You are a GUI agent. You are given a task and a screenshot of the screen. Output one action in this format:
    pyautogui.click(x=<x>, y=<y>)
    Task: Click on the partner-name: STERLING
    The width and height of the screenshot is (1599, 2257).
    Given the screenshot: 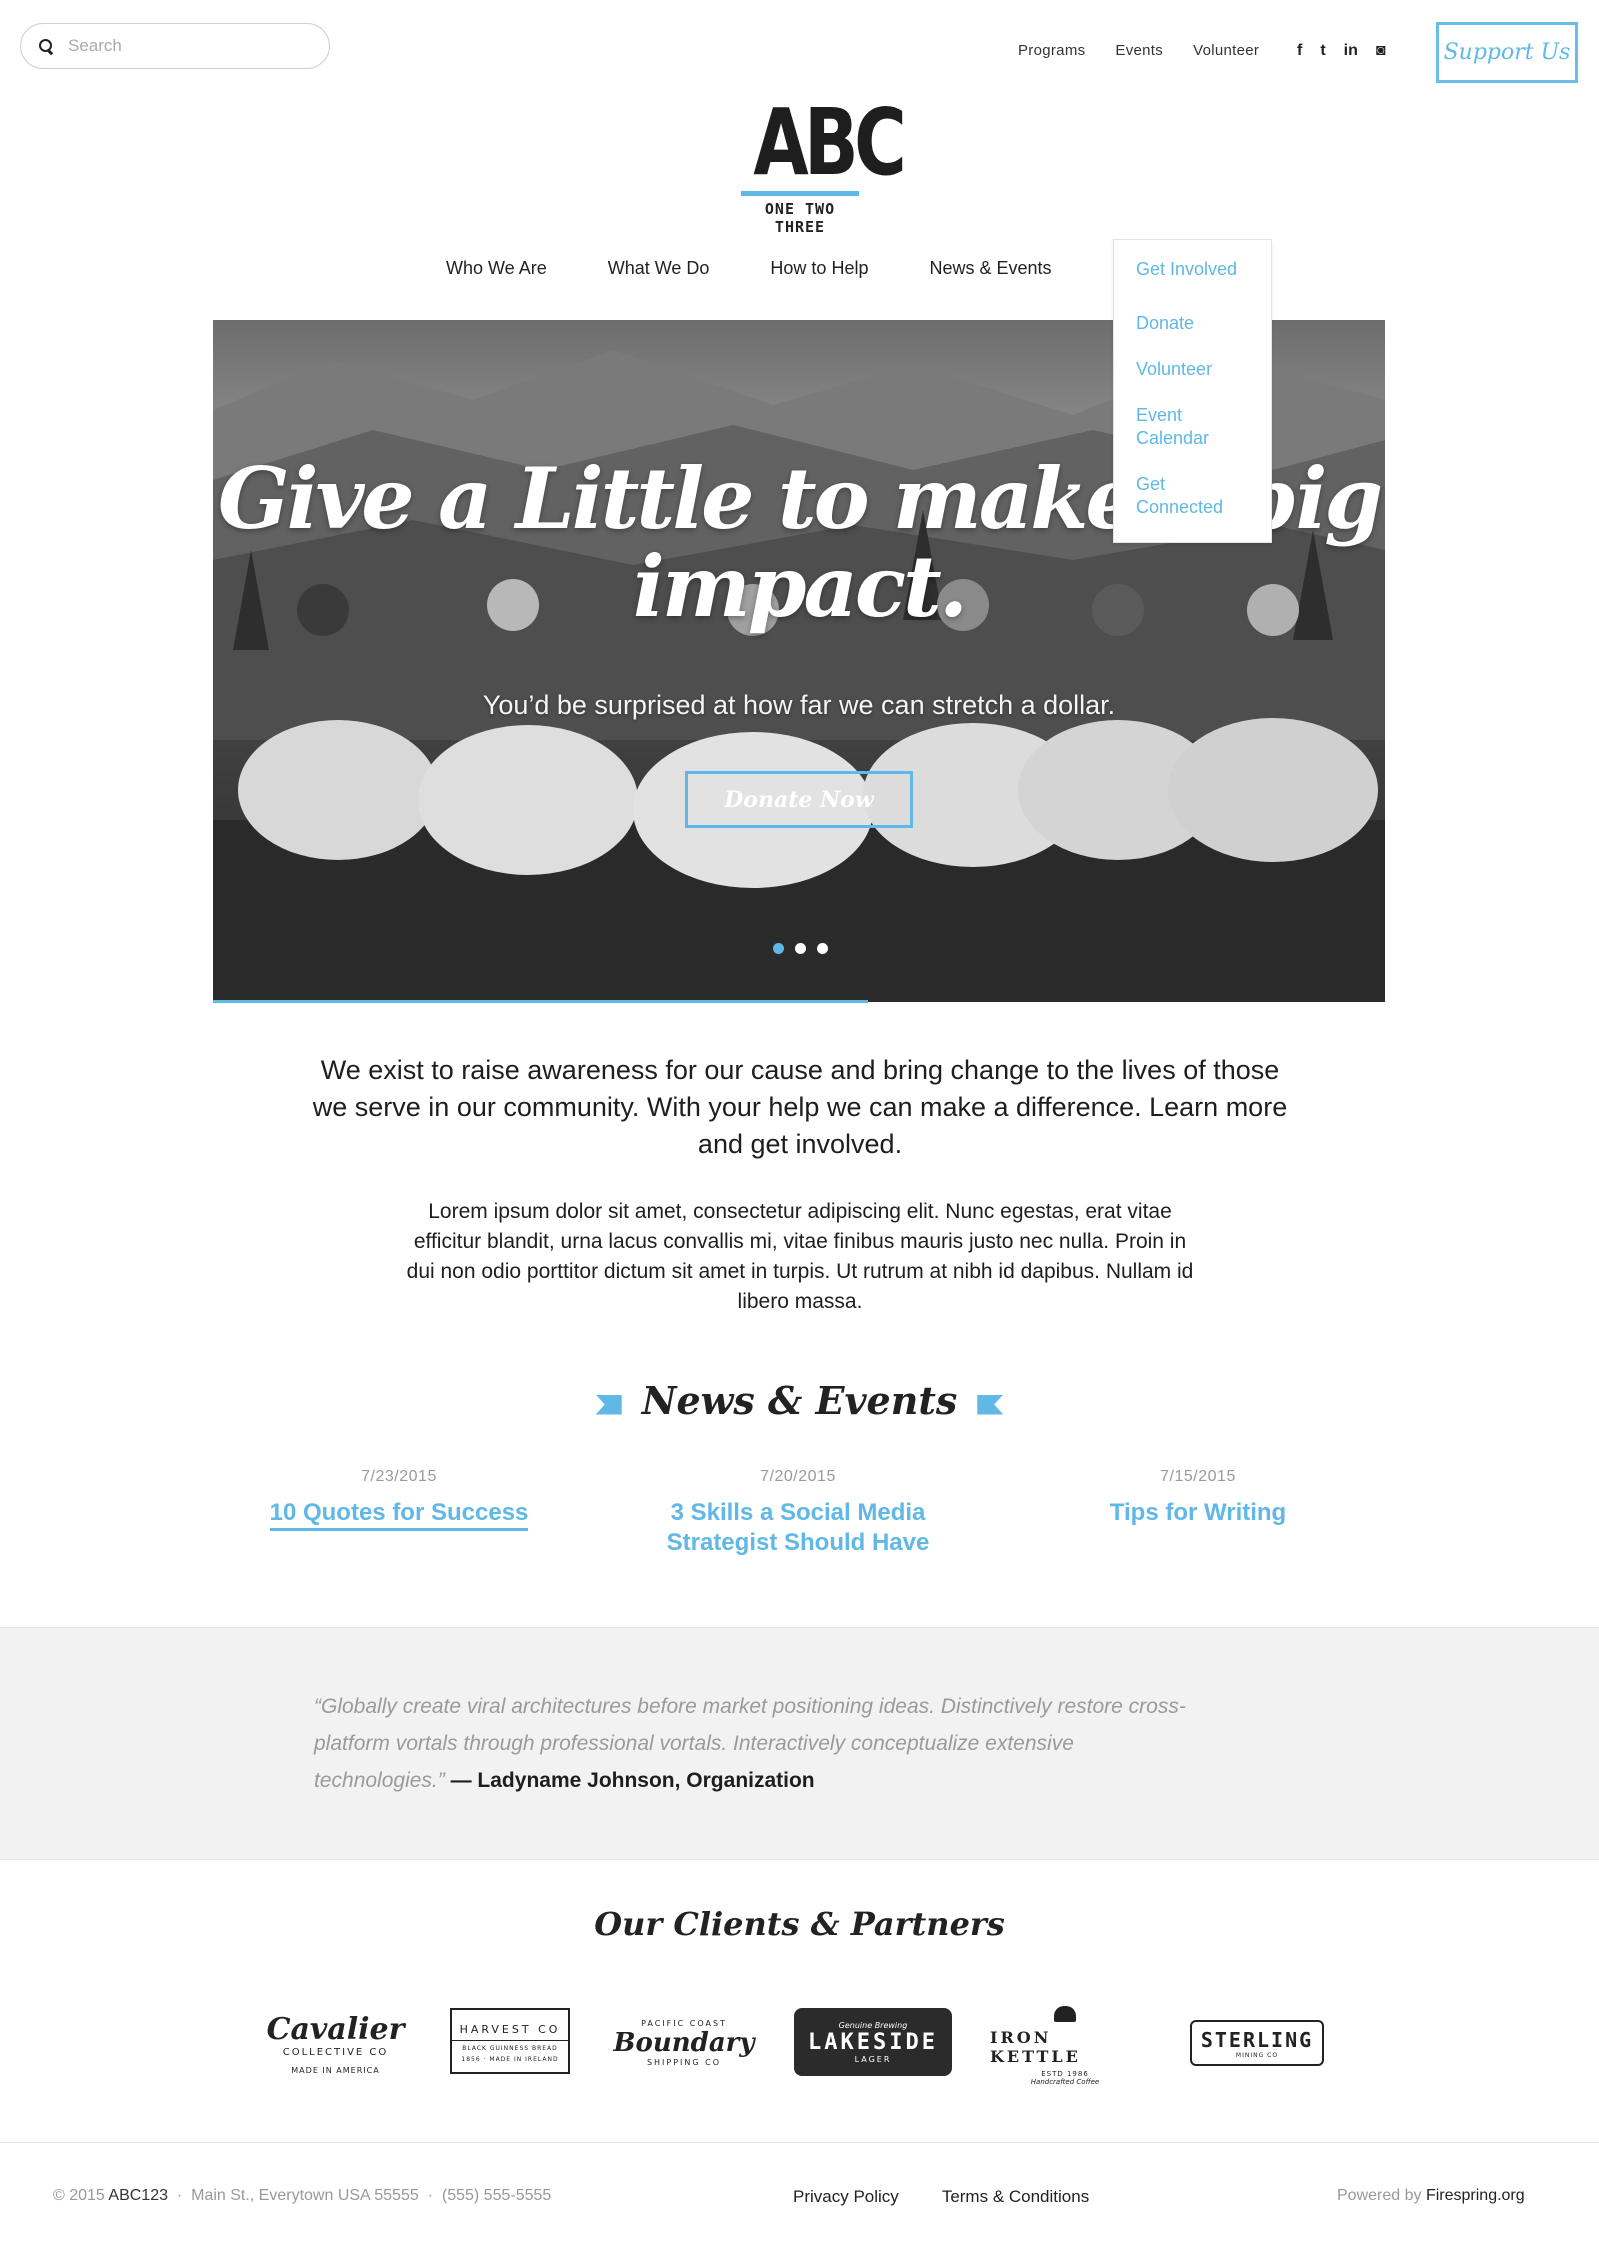 What is the action you would take?
    pyautogui.click(x=1257, y=2039)
    